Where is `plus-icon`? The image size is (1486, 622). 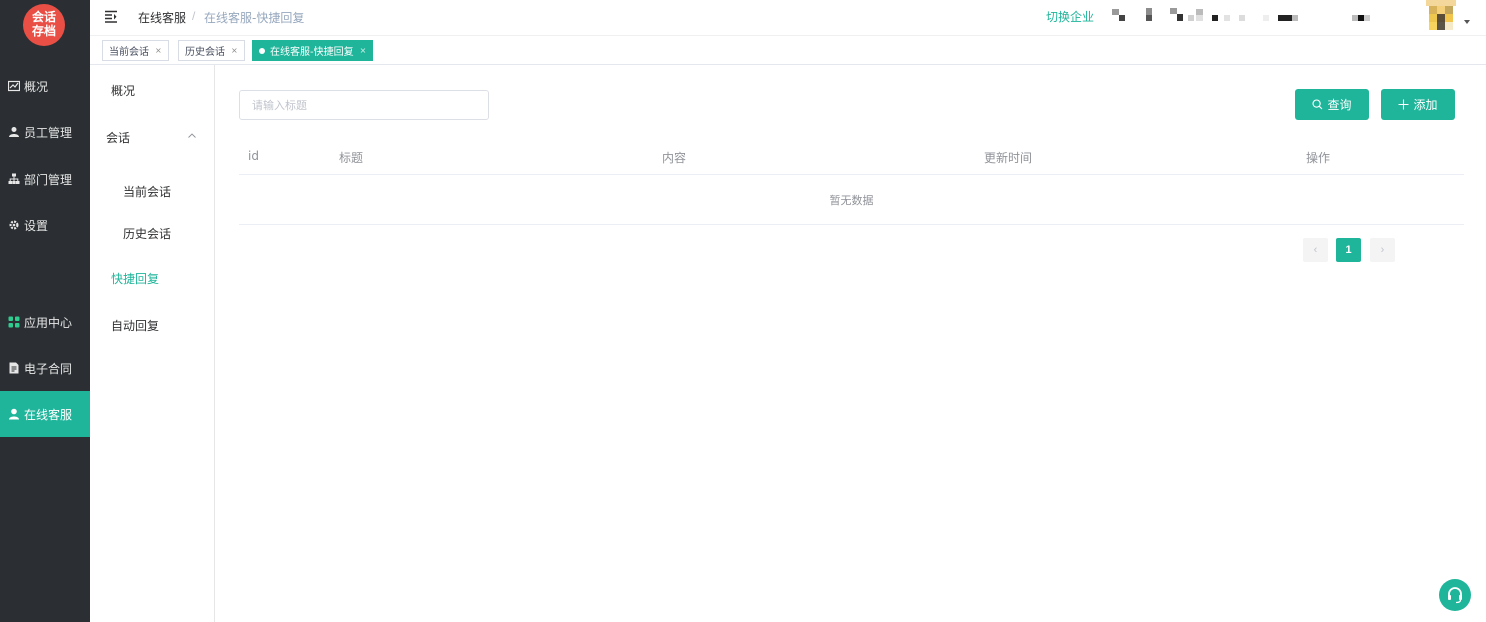
plus-icon is located at coordinates (1403, 104).